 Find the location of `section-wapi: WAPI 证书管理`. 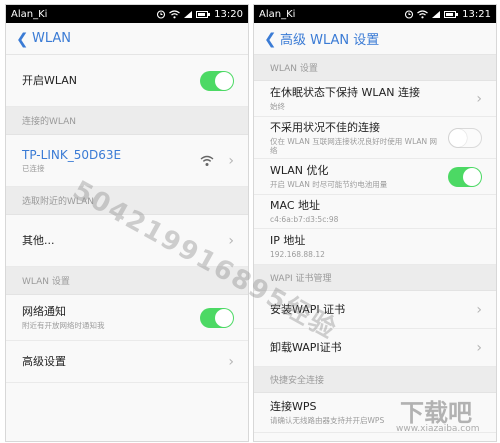

section-wapi: WAPI 证书管理 is located at coordinates (375, 278).